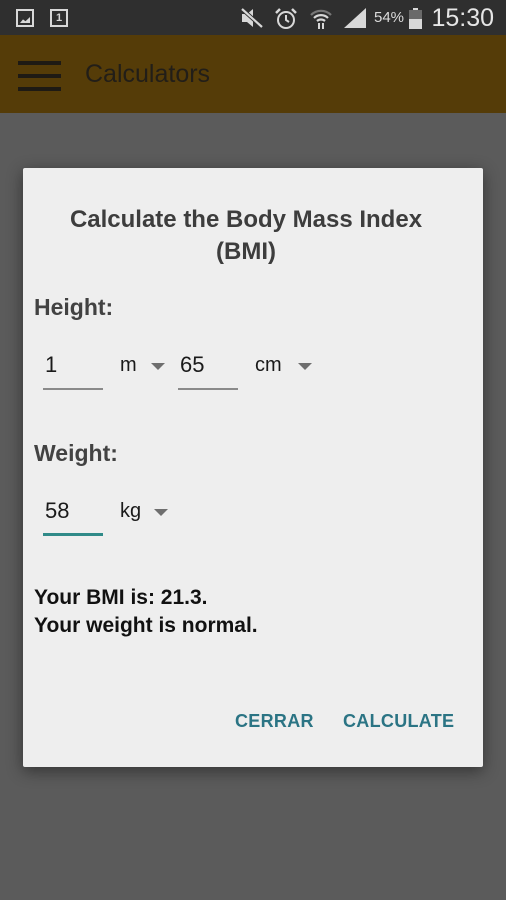 The width and height of the screenshot is (506, 900). Describe the element at coordinates (286, 18) in the screenshot. I see `alarm-icon` at that location.